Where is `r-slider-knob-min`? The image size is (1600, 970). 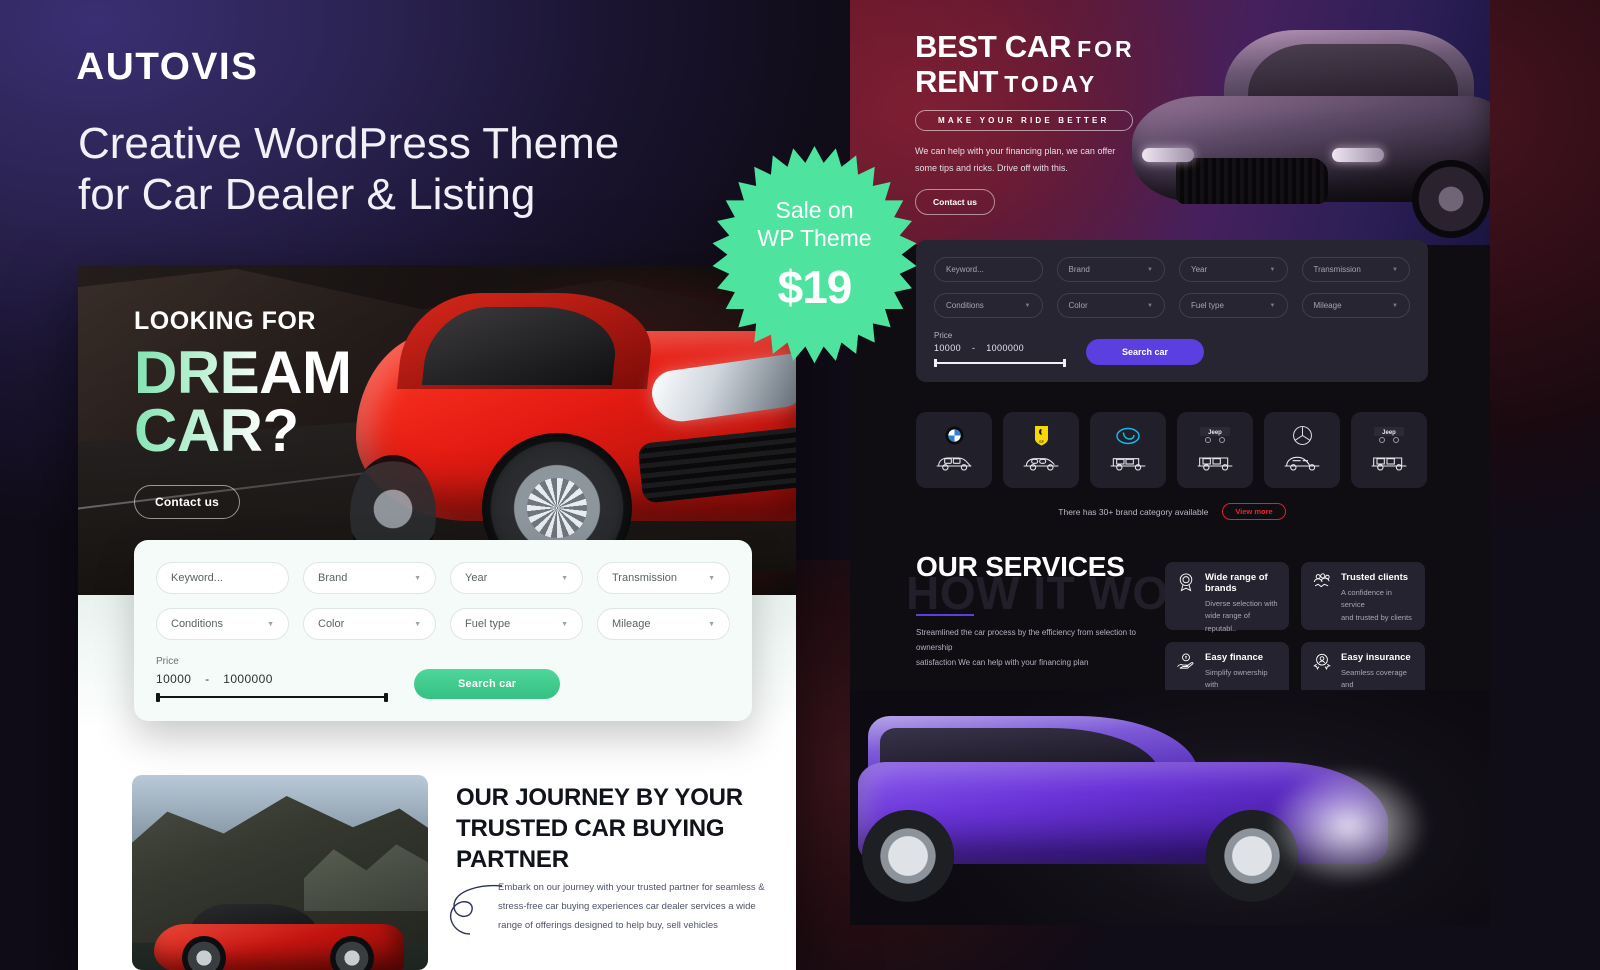 r-slider-knob-min is located at coordinates (935, 363).